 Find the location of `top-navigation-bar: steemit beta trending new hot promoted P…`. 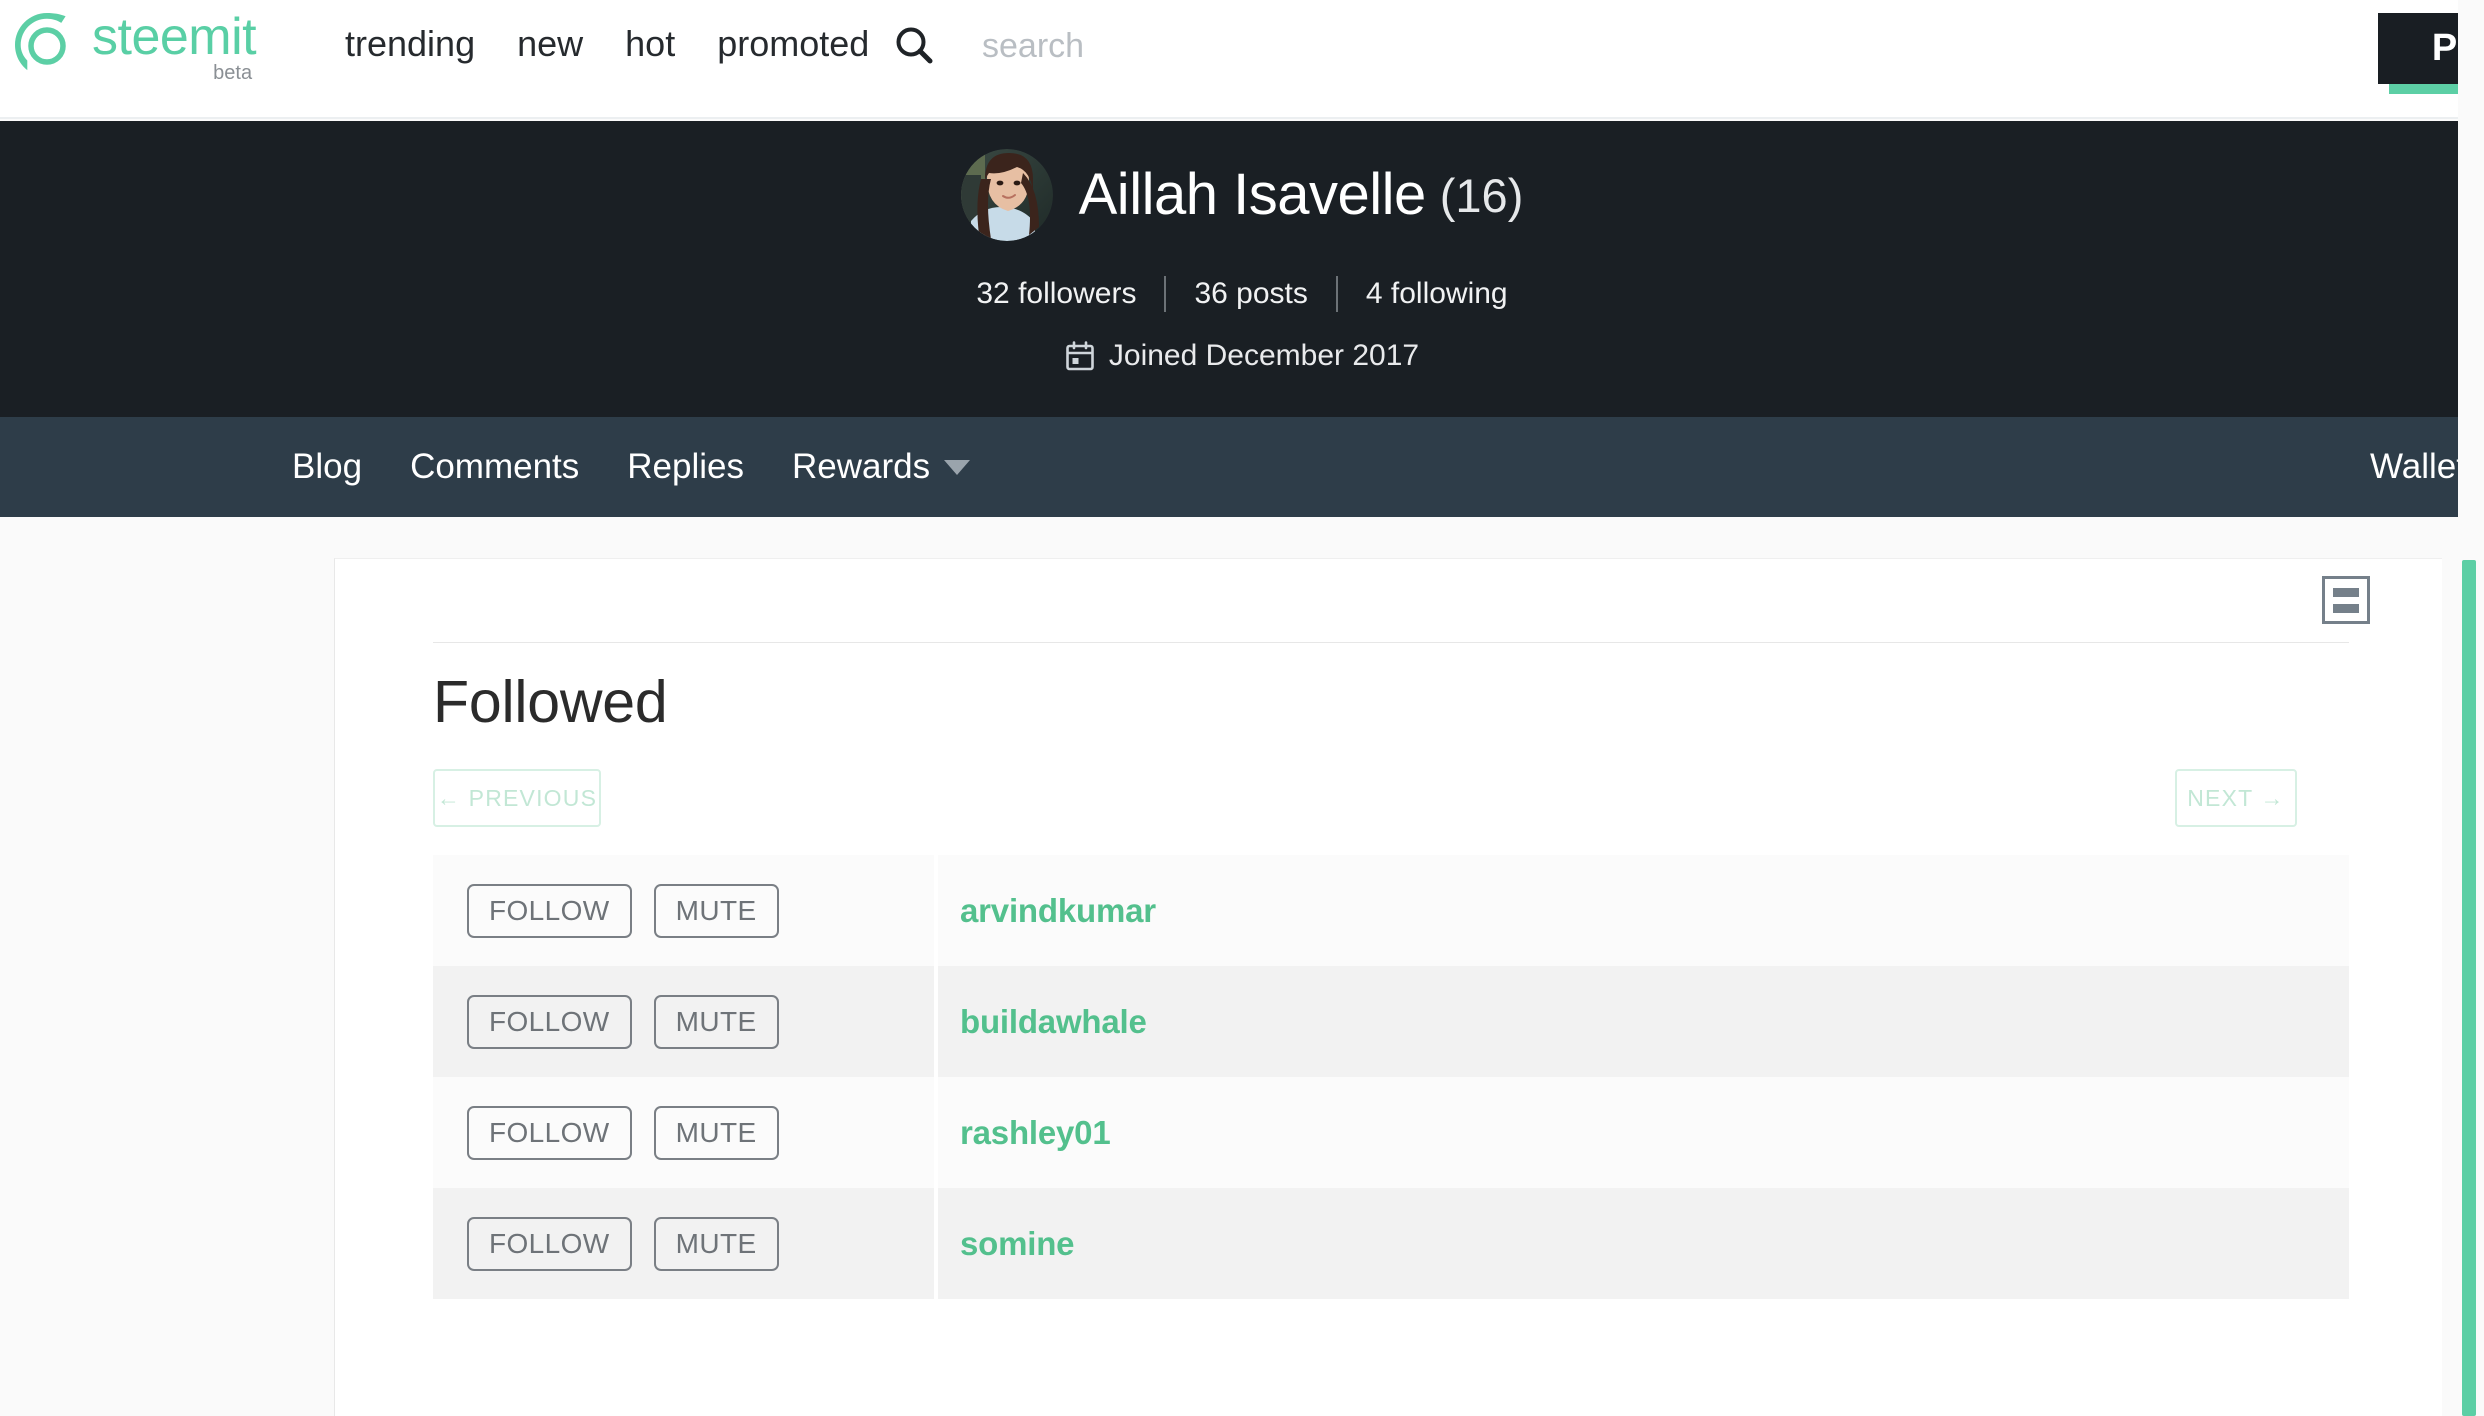

top-navigation-bar: steemit beta trending new hot promoted P… is located at coordinates (1242, 59).